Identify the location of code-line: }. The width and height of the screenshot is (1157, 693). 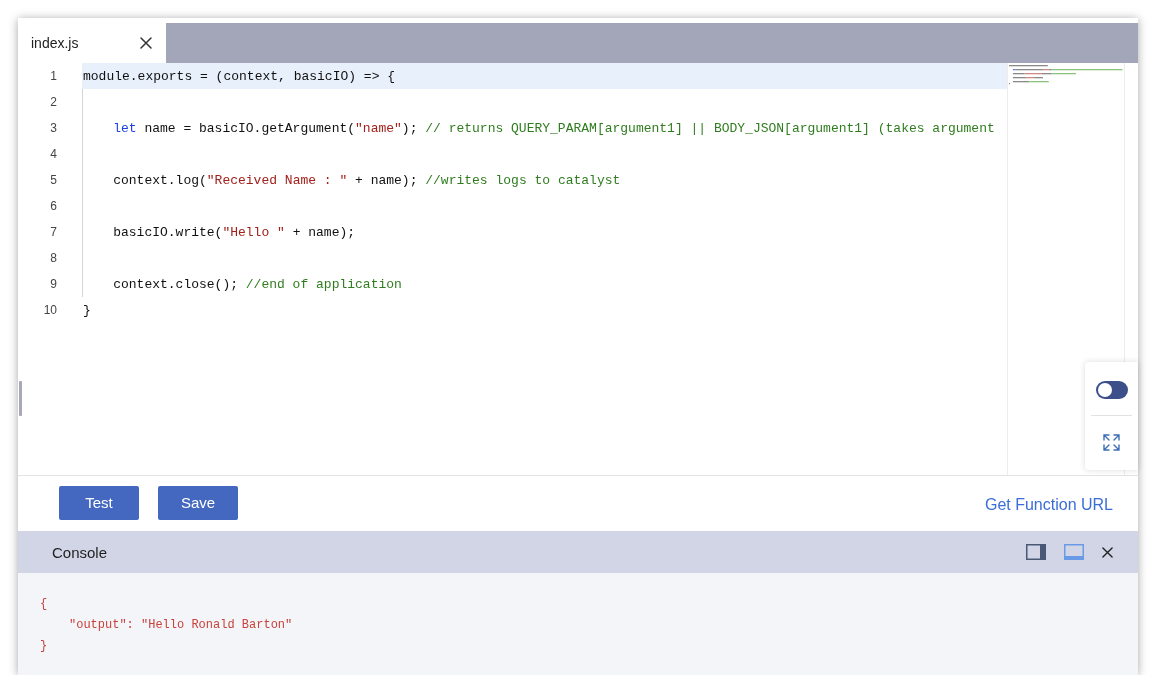
(87, 310).